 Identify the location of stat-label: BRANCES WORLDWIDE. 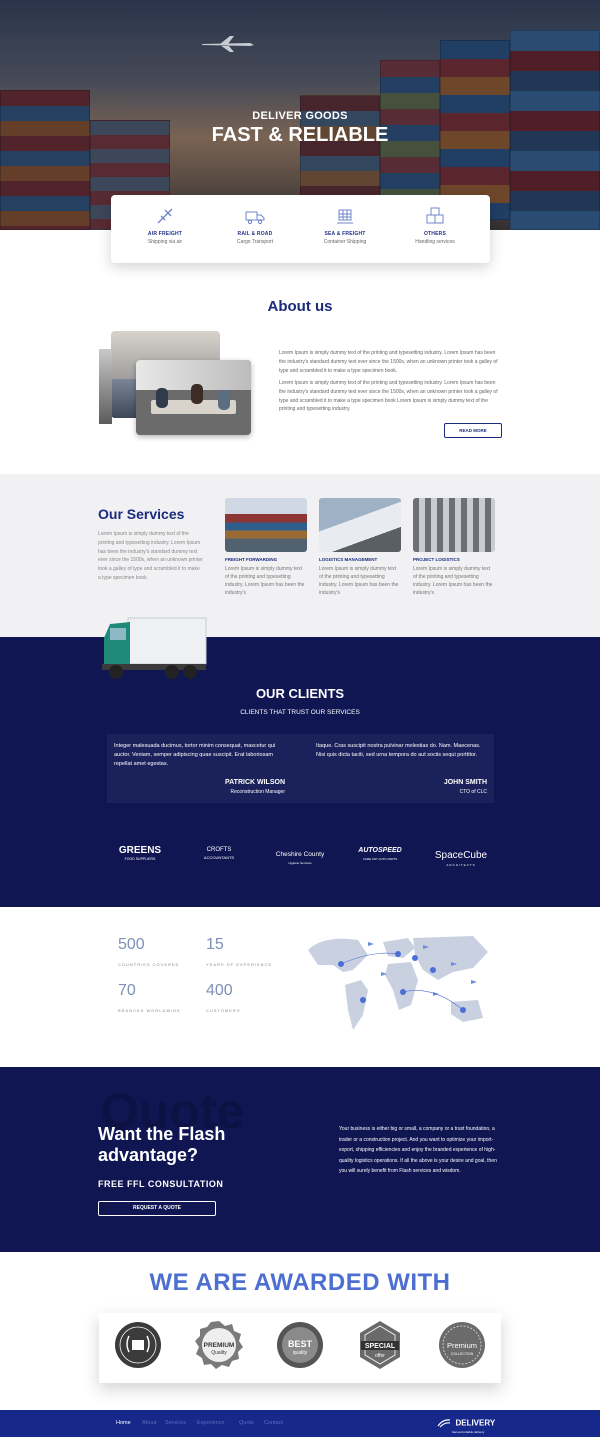
(149, 1010).